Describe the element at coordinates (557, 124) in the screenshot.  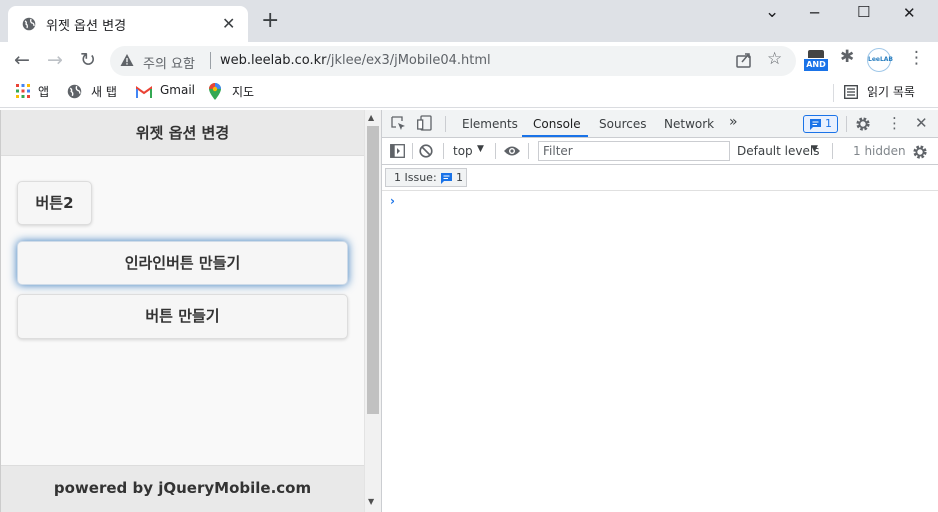
I see `tab-console: Console` at that location.